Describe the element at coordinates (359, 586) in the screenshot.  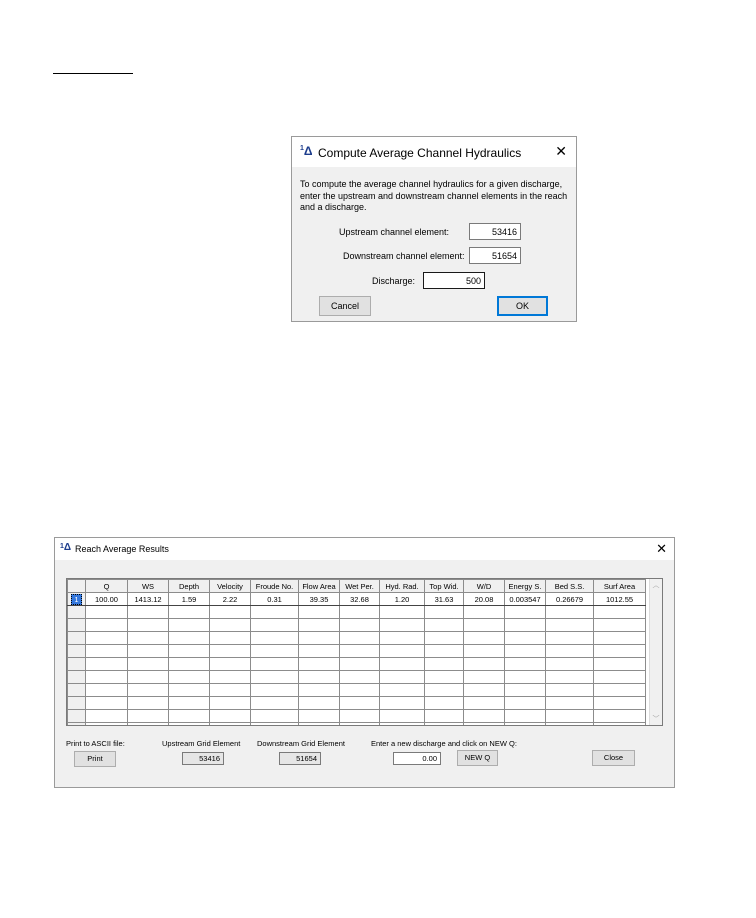
I see `column-header: Wet Per.` at that location.